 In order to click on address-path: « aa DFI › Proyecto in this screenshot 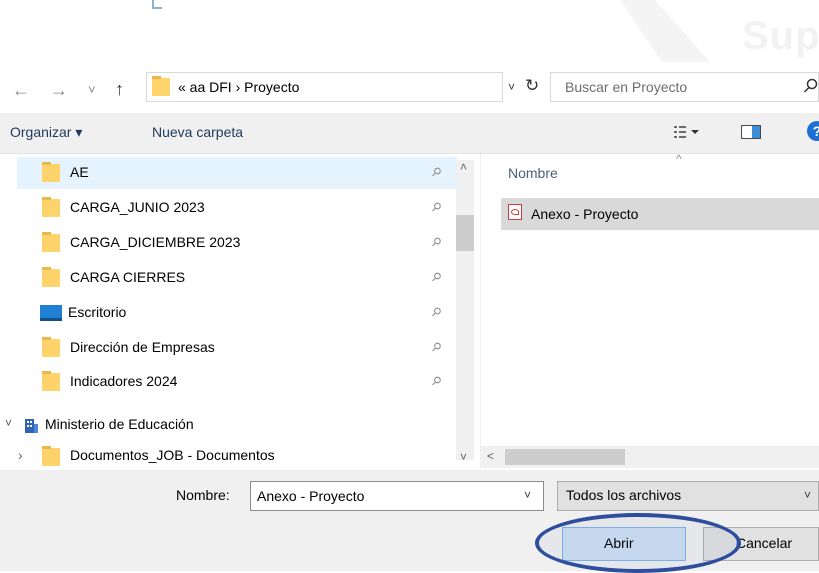, I will do `click(238, 87)`.